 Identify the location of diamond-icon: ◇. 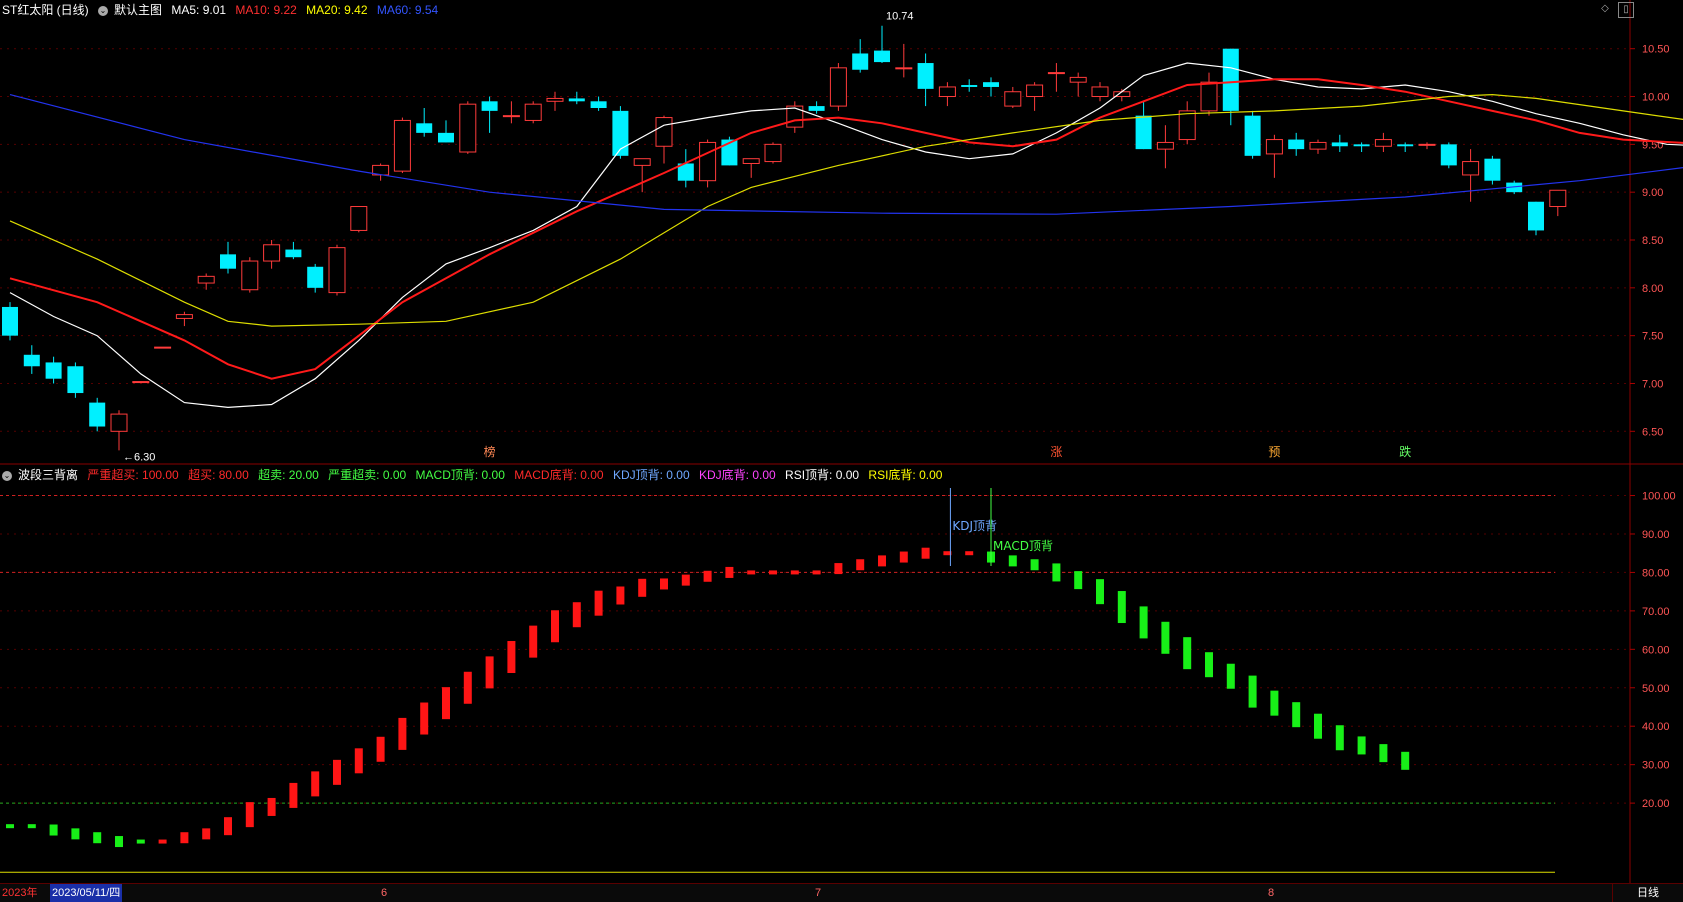
(1605, 9).